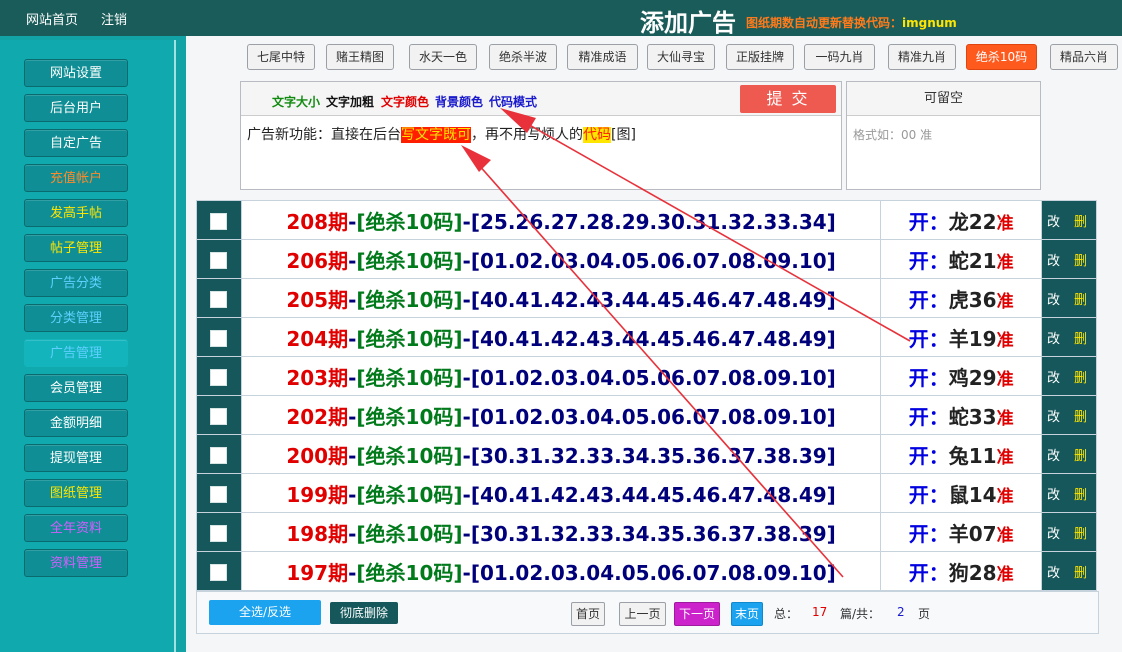 The width and height of the screenshot is (1122, 652). What do you see at coordinates (688, 23) in the screenshot?
I see `page-title: 添加广告` at bounding box center [688, 23].